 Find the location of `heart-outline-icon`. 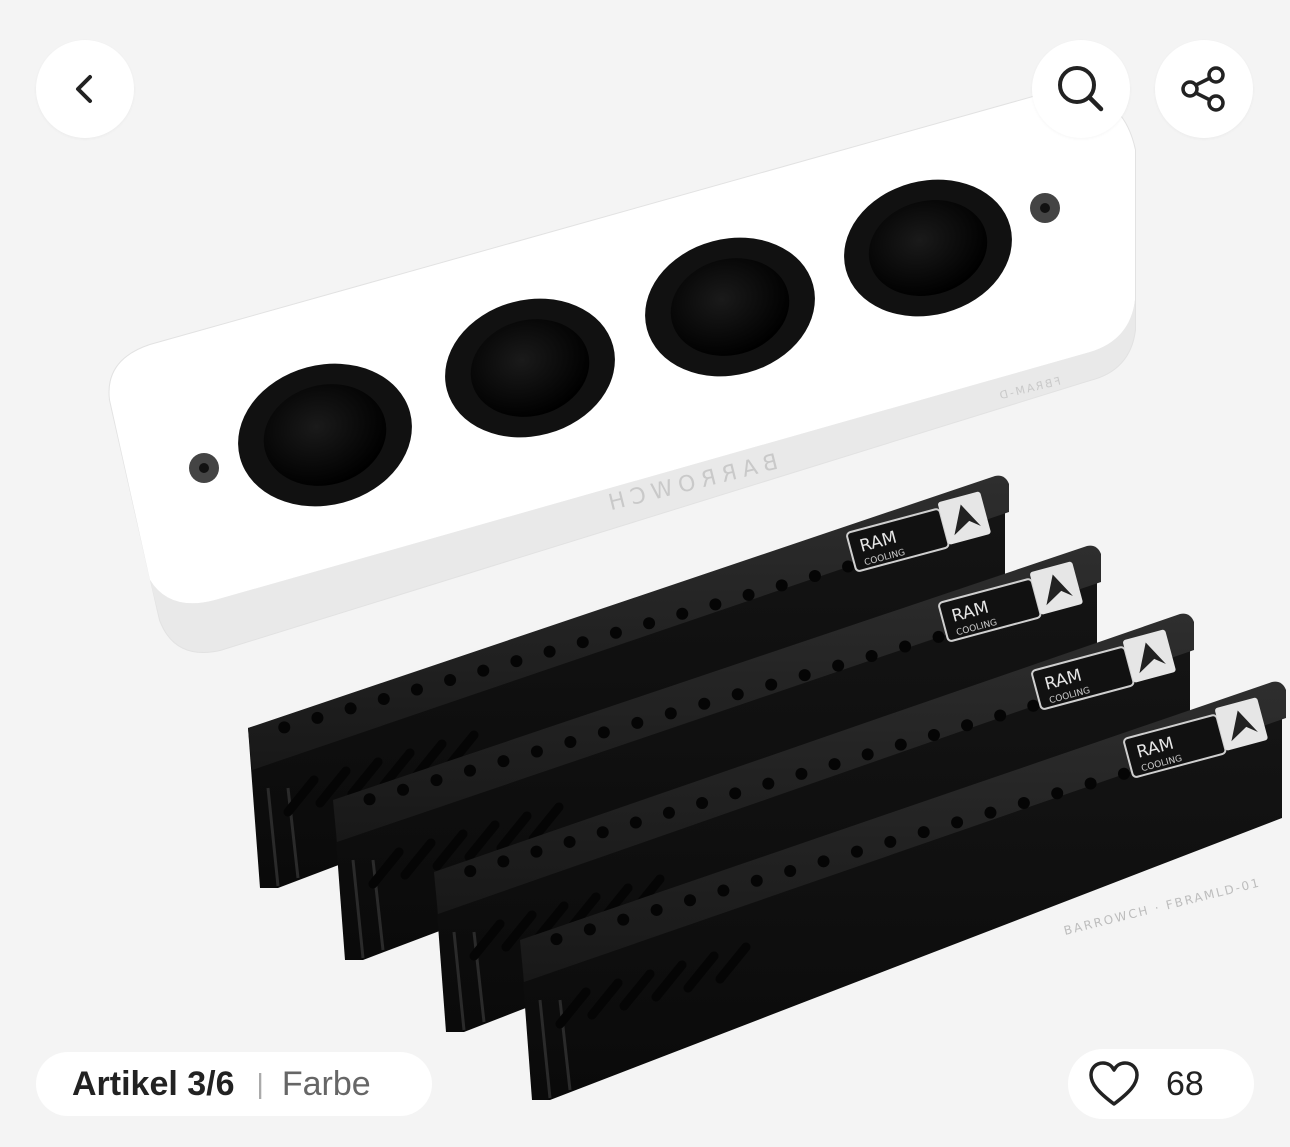

heart-outline-icon is located at coordinates (1114, 1083).